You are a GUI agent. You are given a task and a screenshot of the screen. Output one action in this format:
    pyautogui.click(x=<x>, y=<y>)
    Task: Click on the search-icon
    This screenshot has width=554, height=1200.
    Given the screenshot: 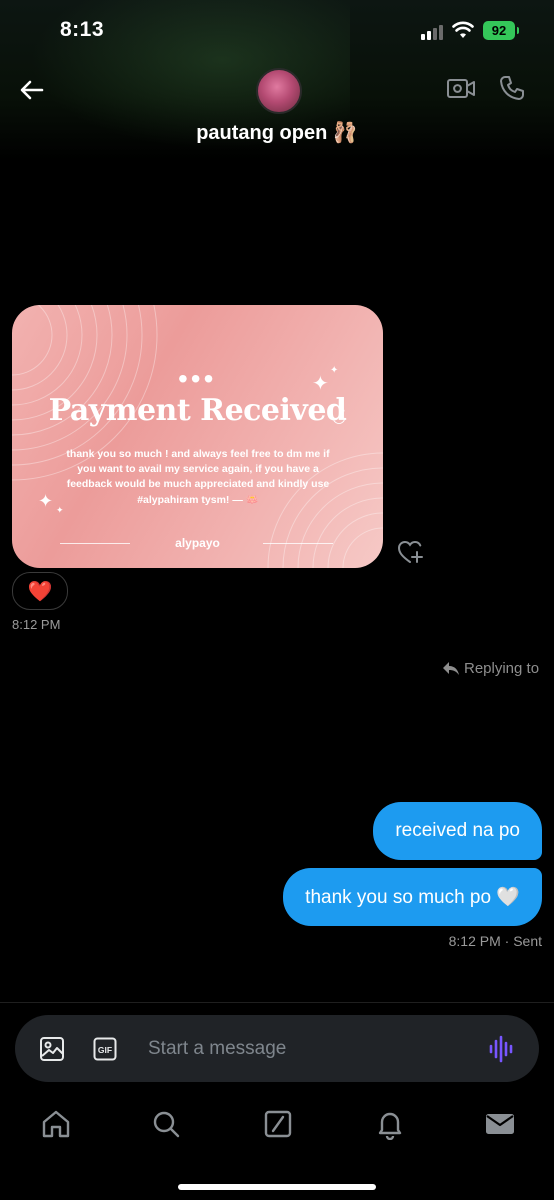 What is the action you would take?
    pyautogui.click(x=166, y=1124)
    